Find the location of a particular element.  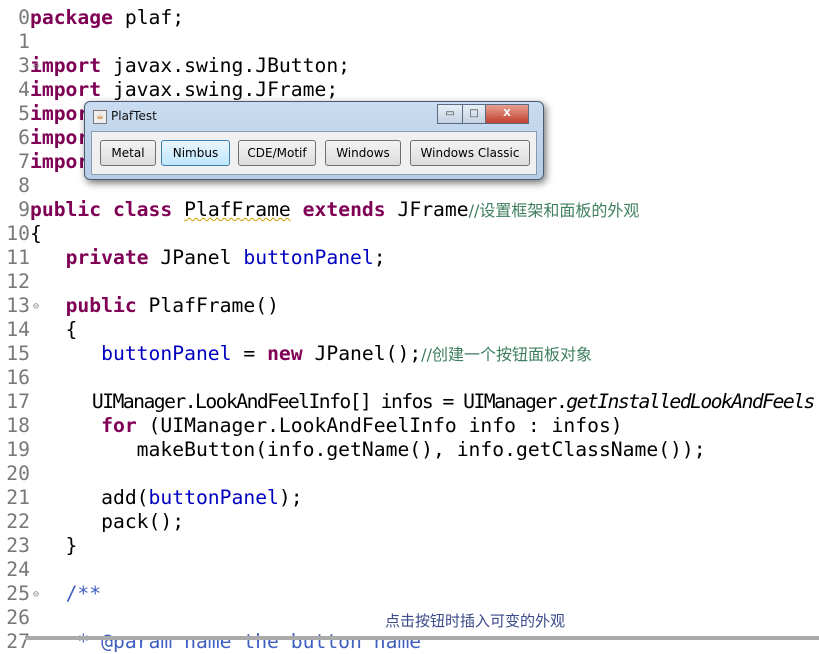

window-title: PlafTest is located at coordinates (134, 116).